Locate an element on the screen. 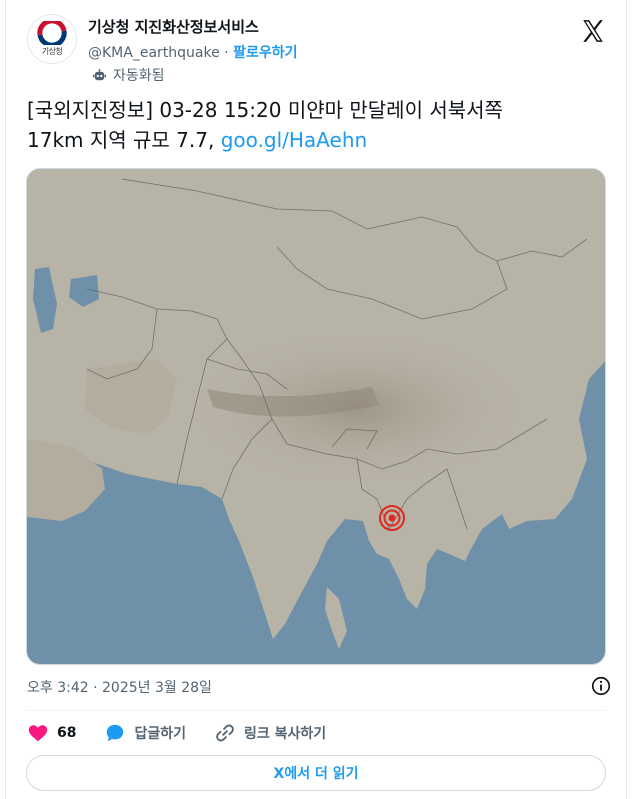 The height and width of the screenshot is (799, 633). tweet-text-line2: 17km 지역 규모 7.7, goo.gl/HaAehn is located at coordinates (317, 140).